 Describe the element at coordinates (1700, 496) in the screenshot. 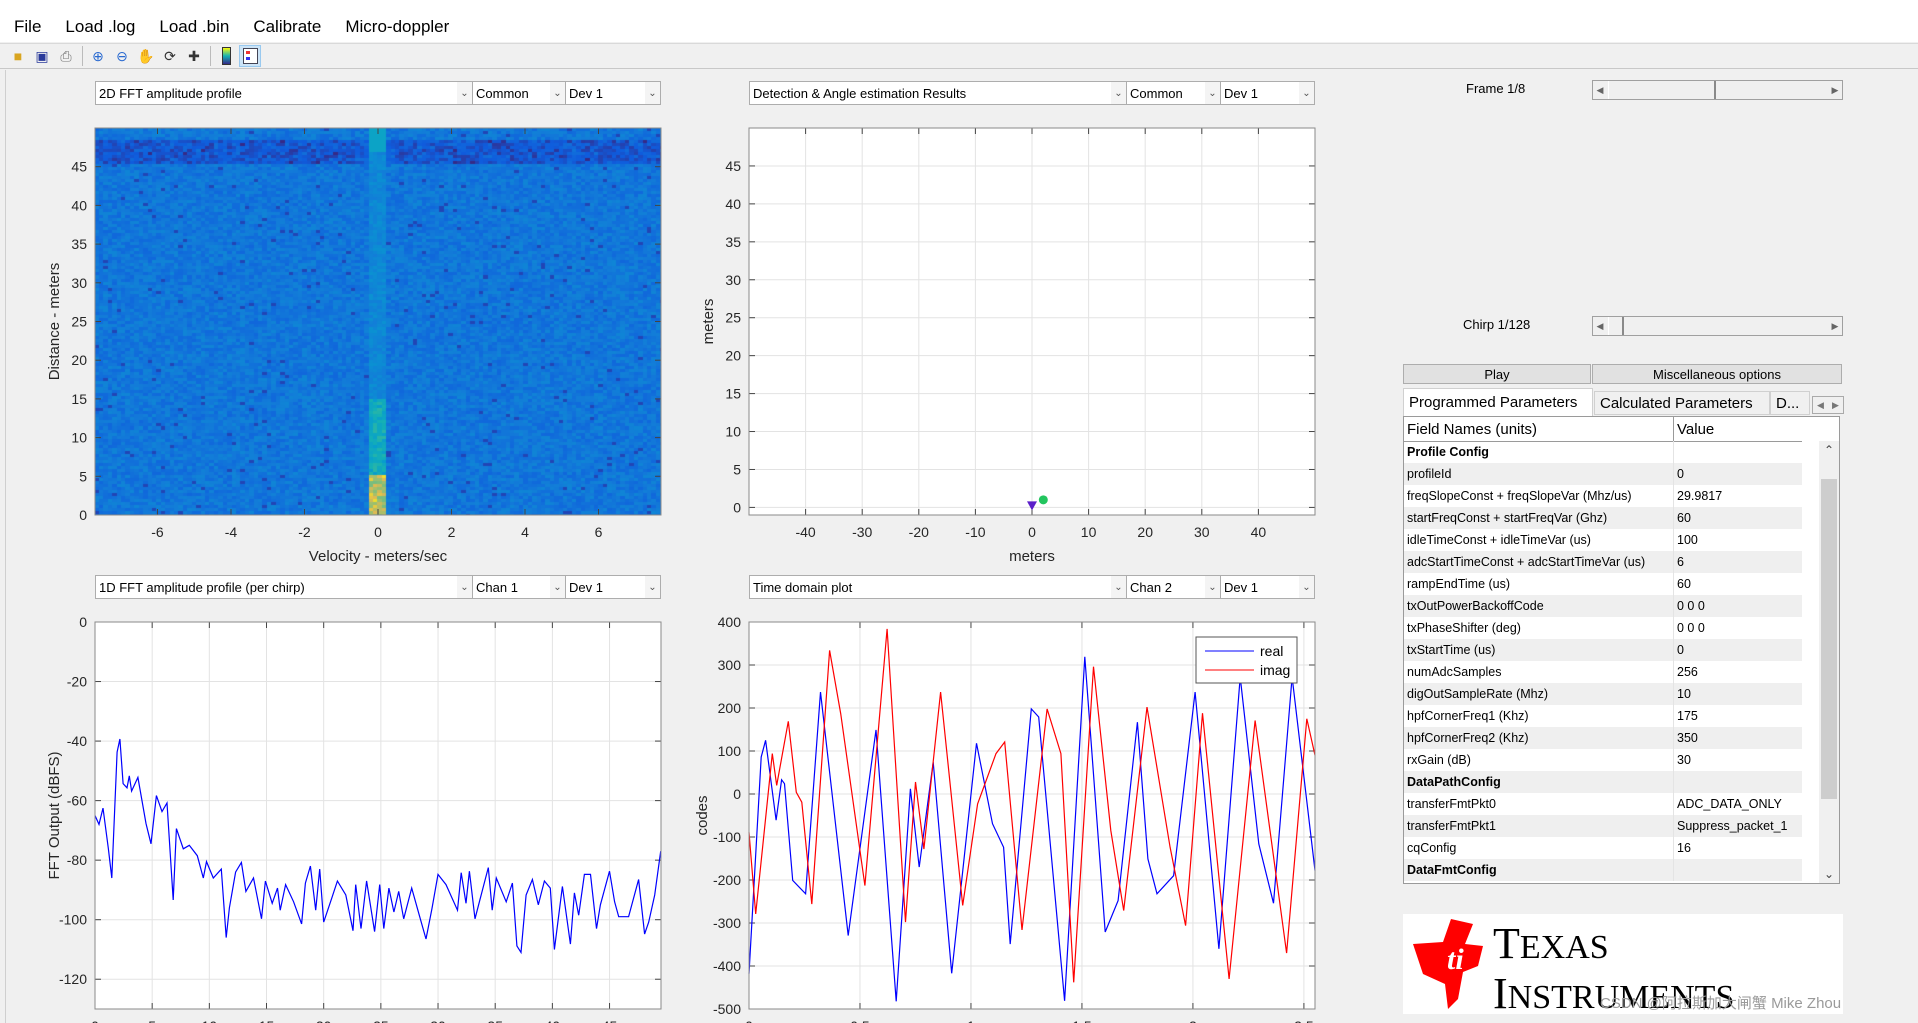

I see `value-cell: 29.9817` at that location.